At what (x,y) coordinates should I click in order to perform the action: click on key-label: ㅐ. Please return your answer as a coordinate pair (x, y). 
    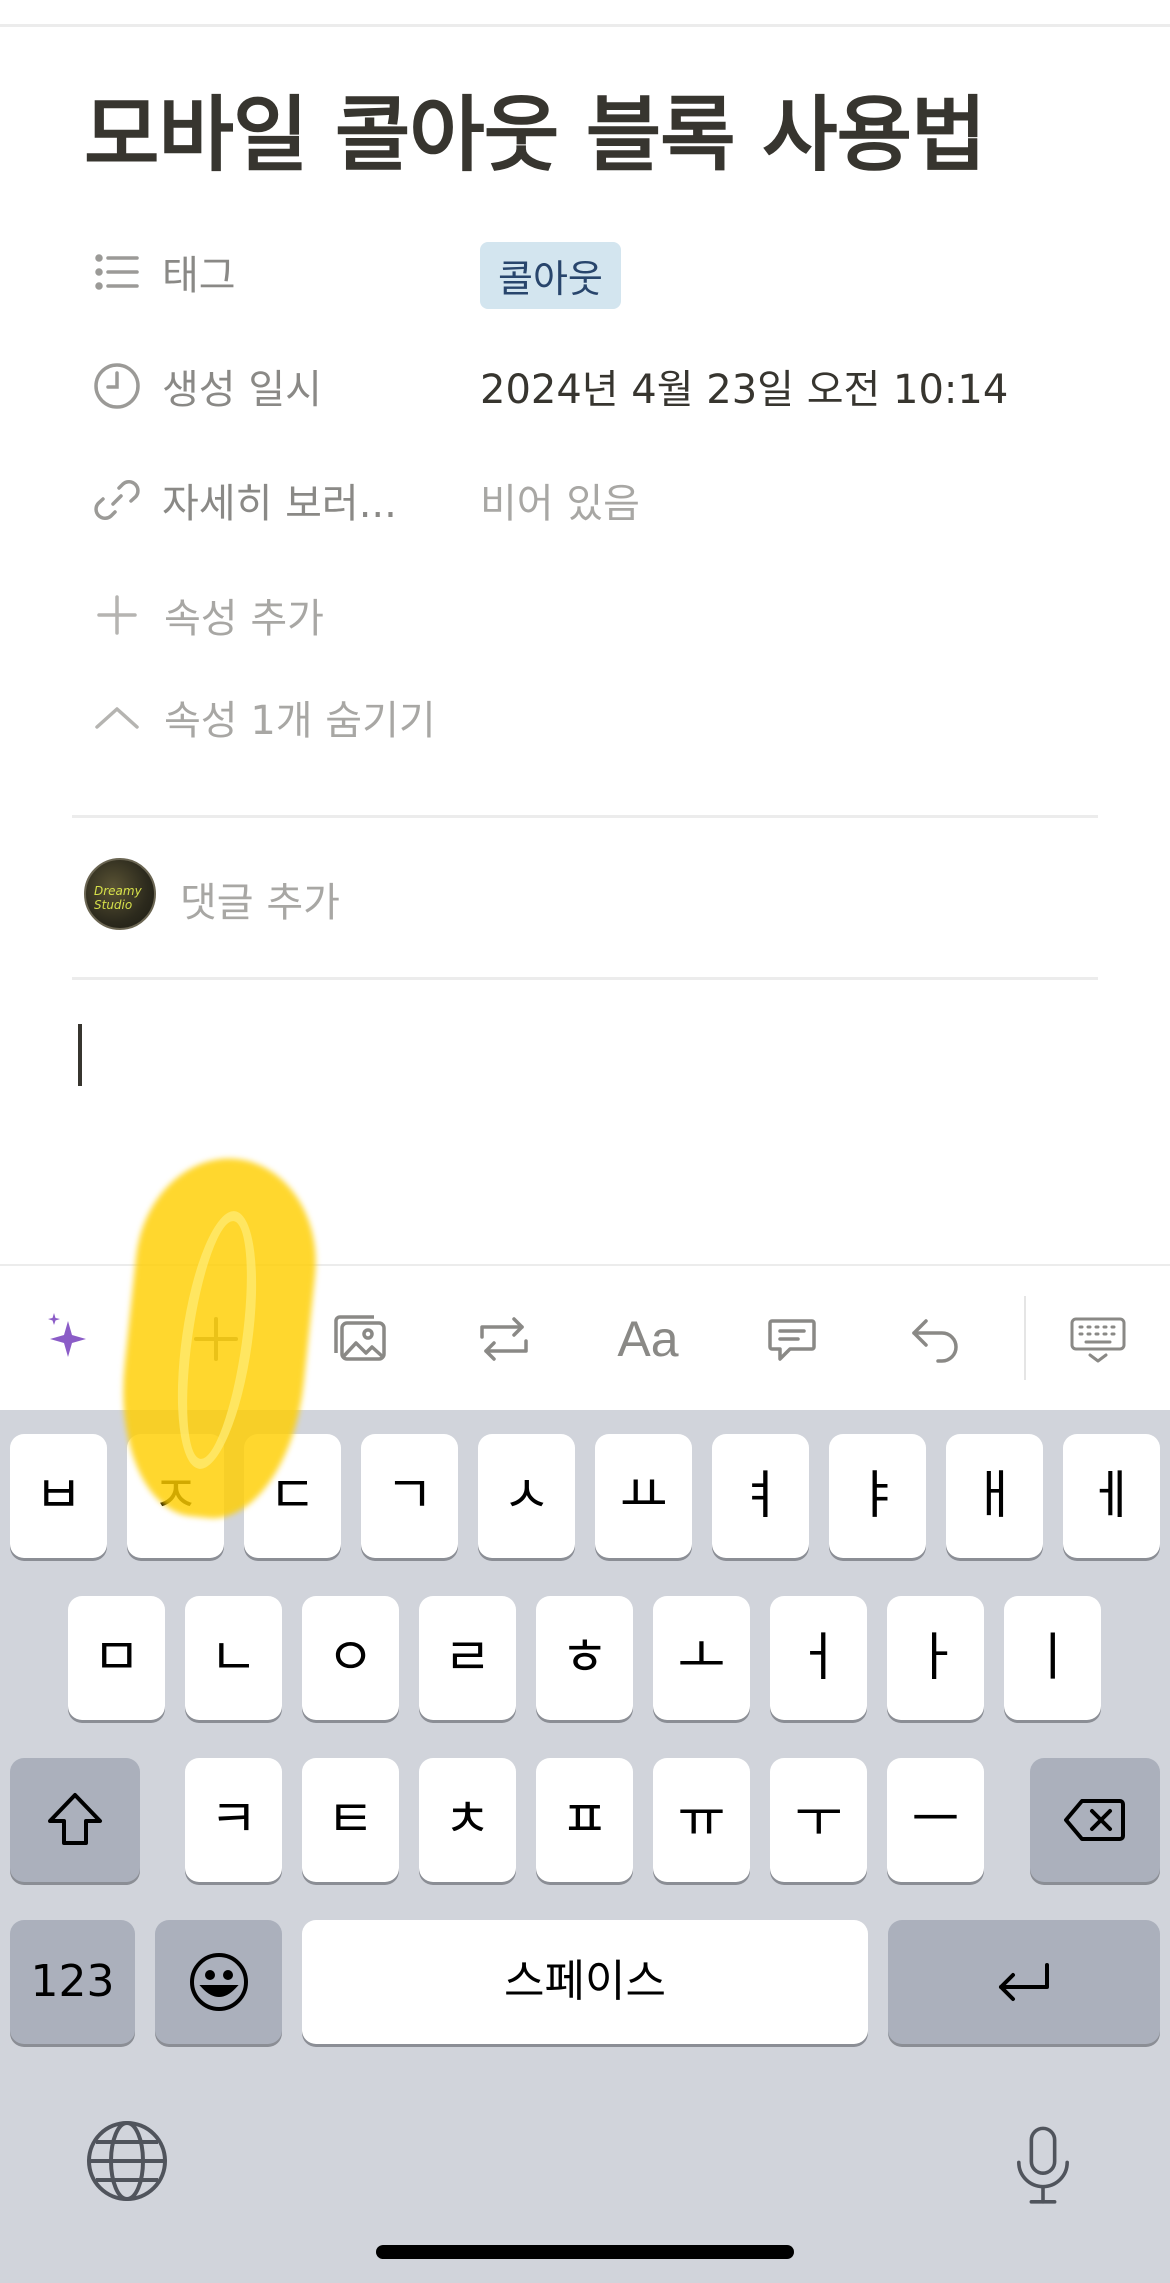
    Looking at the image, I should click on (994, 1496).